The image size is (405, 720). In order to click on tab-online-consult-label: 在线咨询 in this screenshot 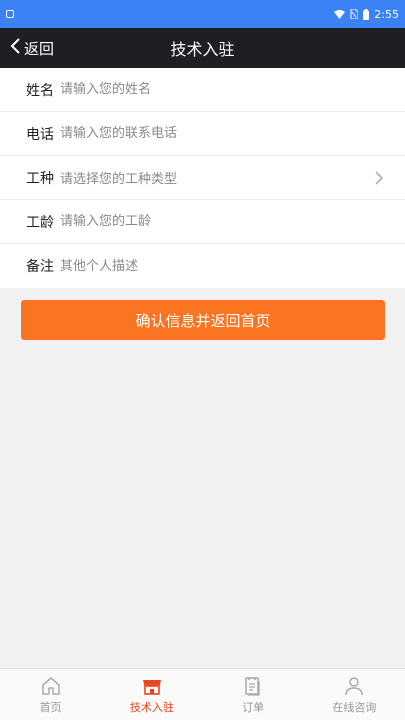, I will do `click(354, 707)`.